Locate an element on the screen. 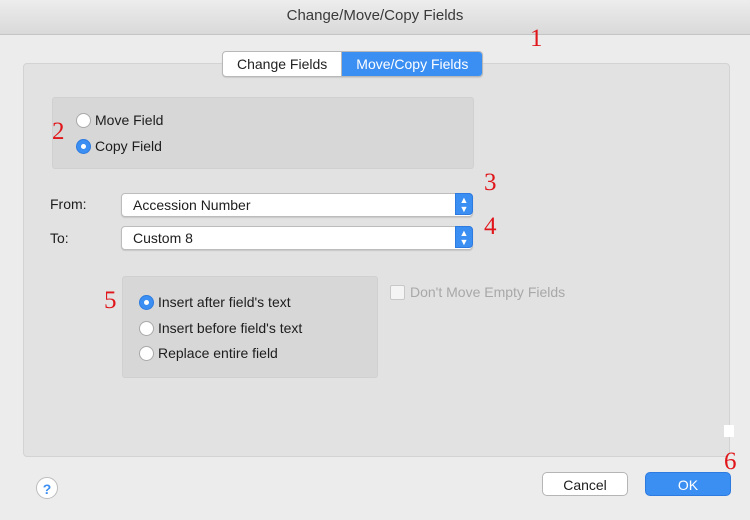 Image resolution: width=750 pixels, height=520 pixels. from-value: Accession Number is located at coordinates (192, 205).